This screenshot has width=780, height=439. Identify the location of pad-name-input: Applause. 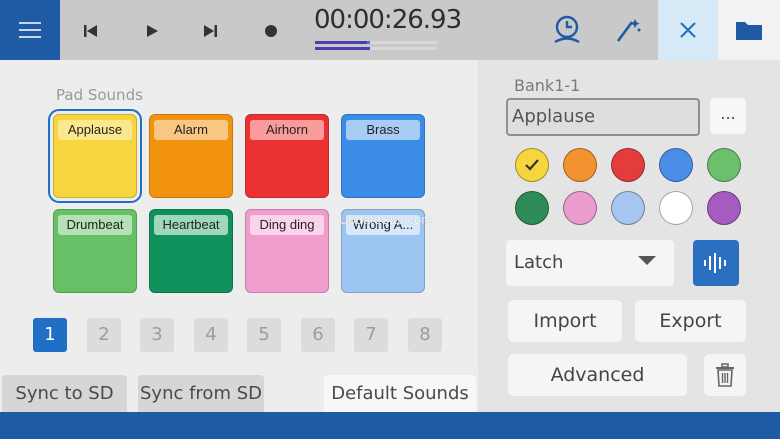
(603, 117).